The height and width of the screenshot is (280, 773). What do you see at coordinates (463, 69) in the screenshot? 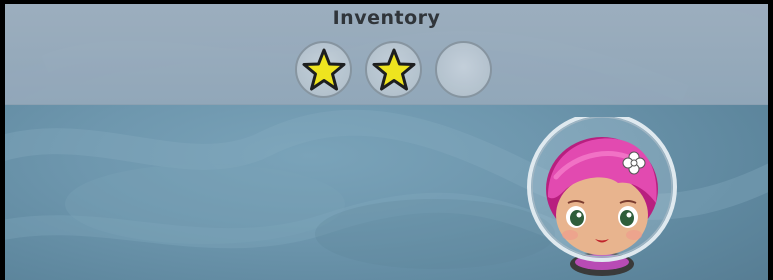
I see `inventory-slot-3-empty` at bounding box center [463, 69].